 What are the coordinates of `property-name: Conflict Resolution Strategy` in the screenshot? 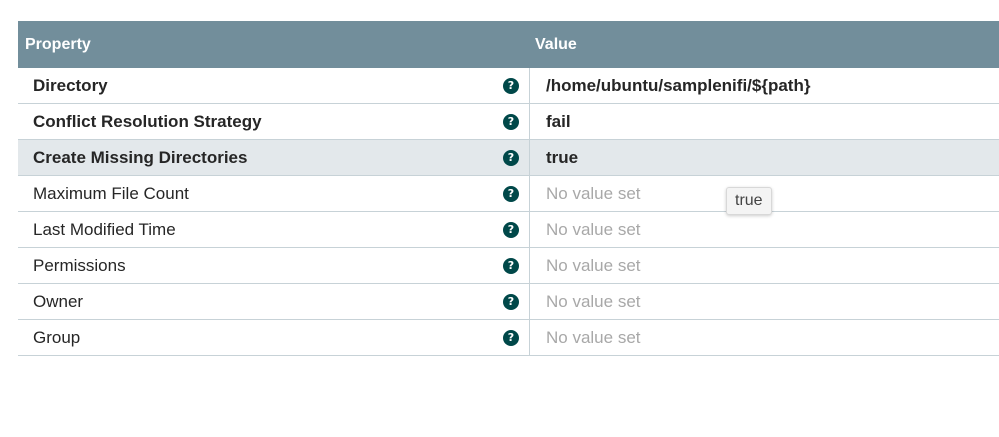 It's located at (147, 121).